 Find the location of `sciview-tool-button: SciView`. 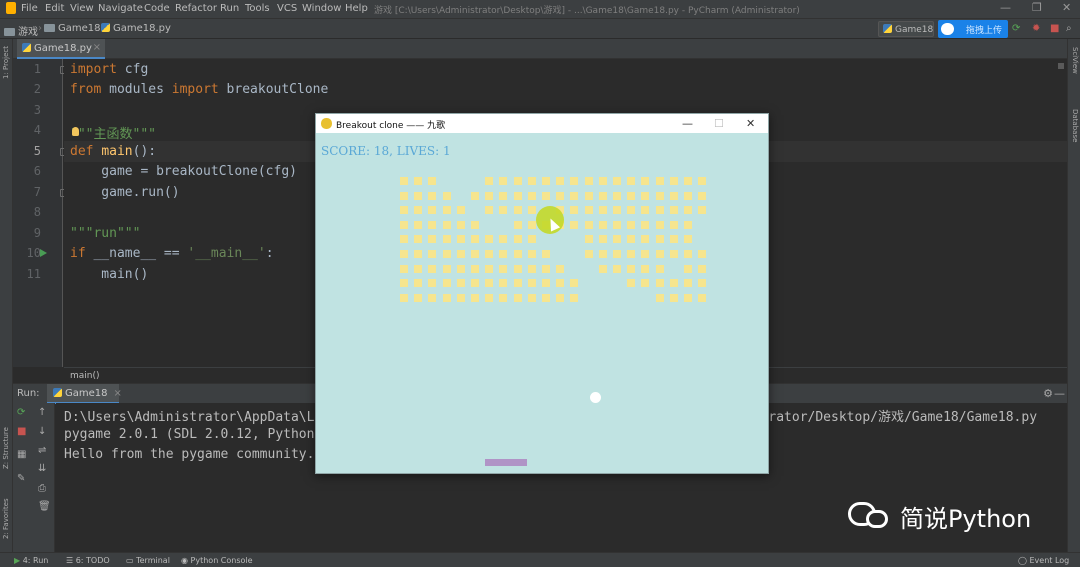

sciview-tool-button: SciView is located at coordinates (1075, 60).